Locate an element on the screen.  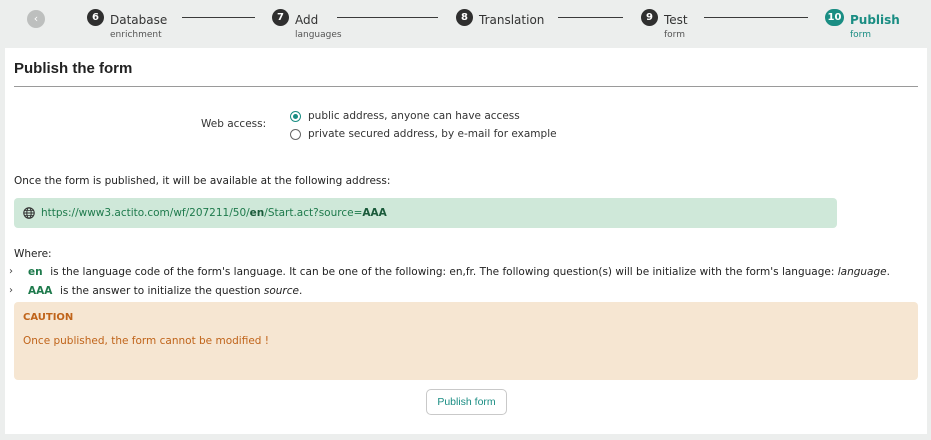
step-add-languages: 7 Add languages is located at coordinates (307, 25).